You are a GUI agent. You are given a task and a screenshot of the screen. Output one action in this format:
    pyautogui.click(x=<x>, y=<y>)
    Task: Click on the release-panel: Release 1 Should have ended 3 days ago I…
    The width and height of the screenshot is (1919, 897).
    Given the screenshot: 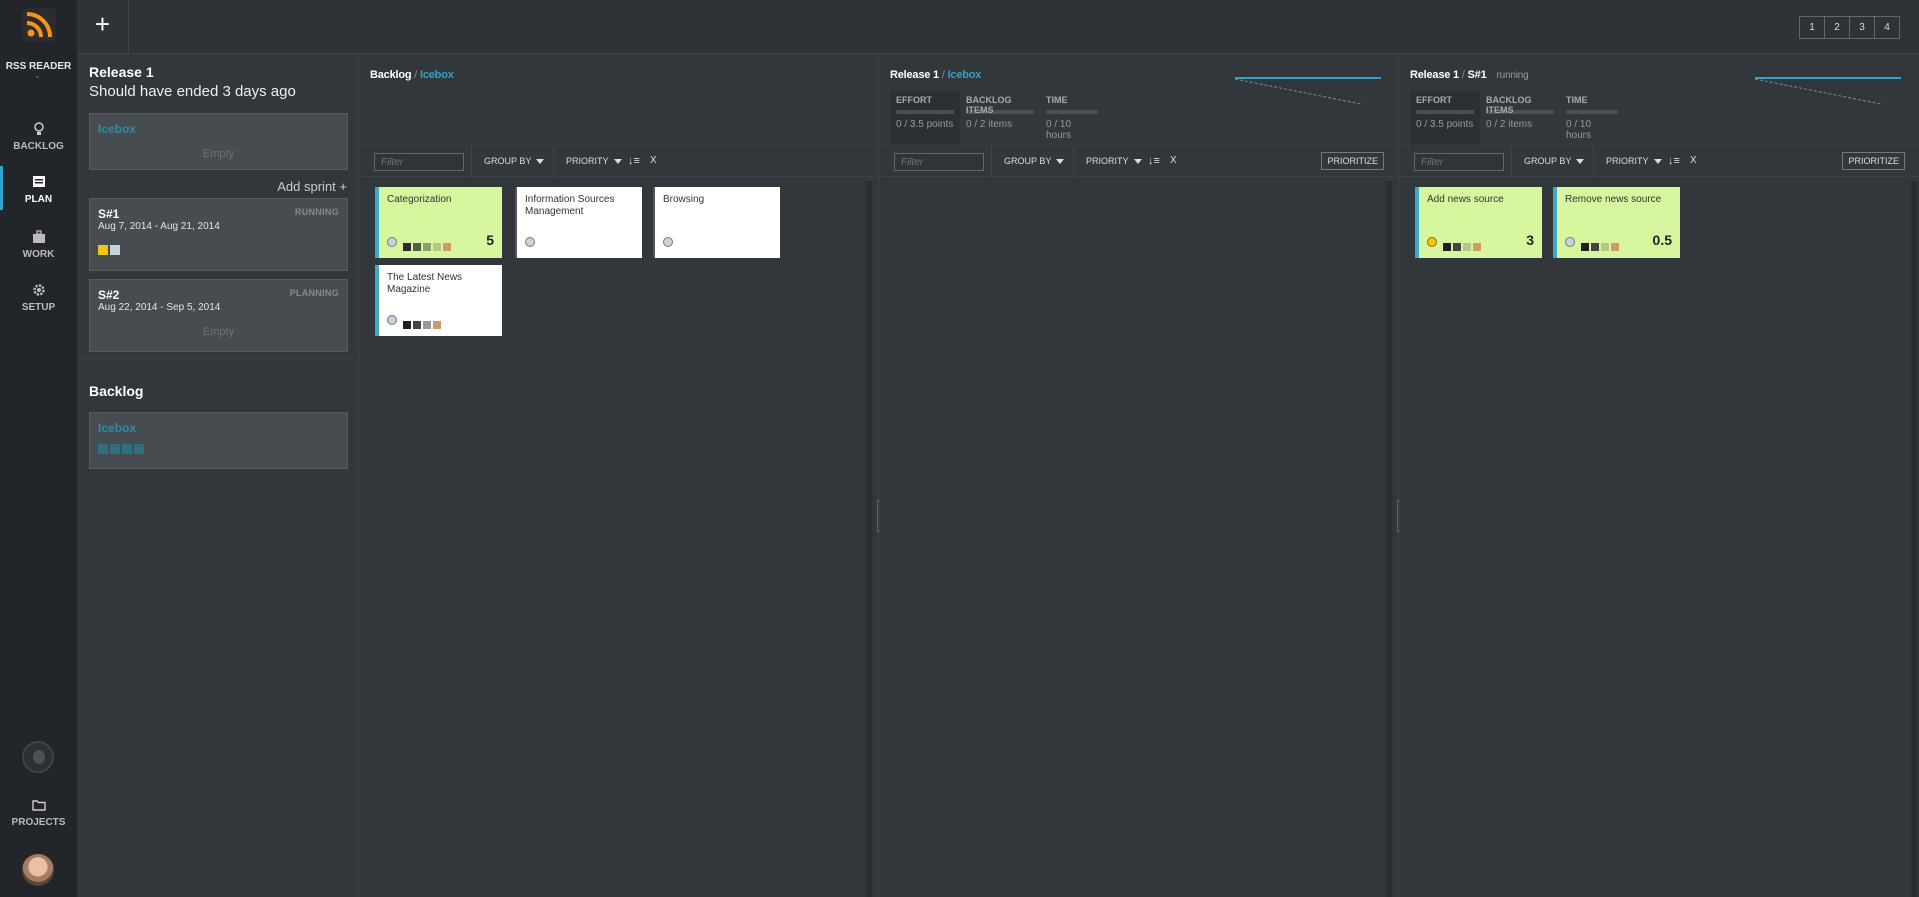 What is the action you would take?
    pyautogui.click(x=218, y=476)
    